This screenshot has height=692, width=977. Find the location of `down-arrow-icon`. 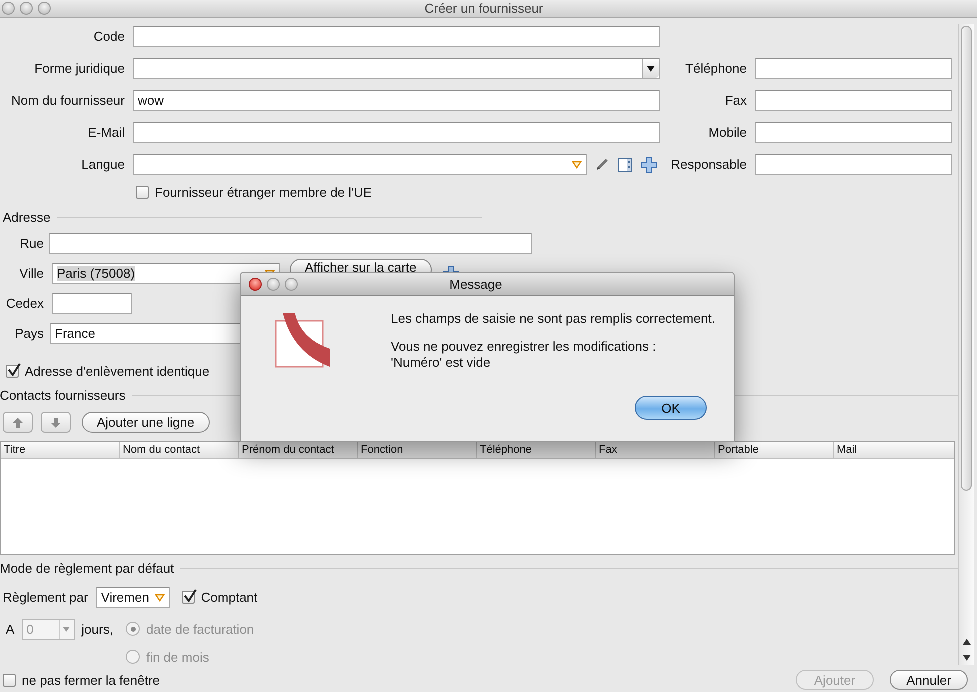

down-arrow-icon is located at coordinates (56, 422).